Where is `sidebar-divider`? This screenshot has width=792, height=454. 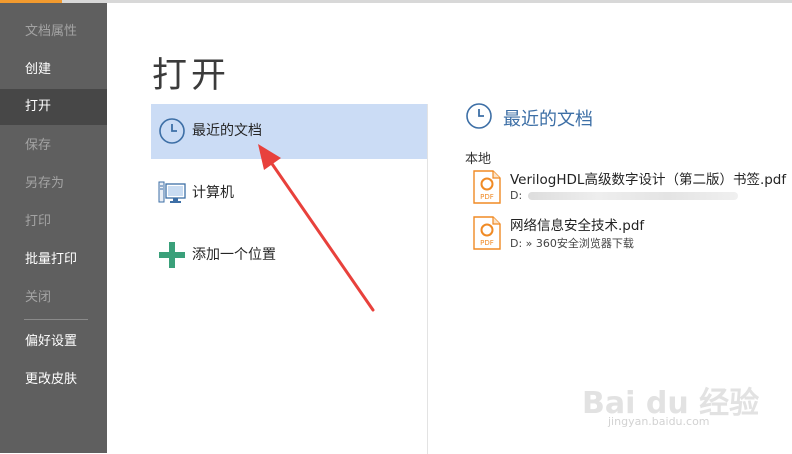 sidebar-divider is located at coordinates (56, 319).